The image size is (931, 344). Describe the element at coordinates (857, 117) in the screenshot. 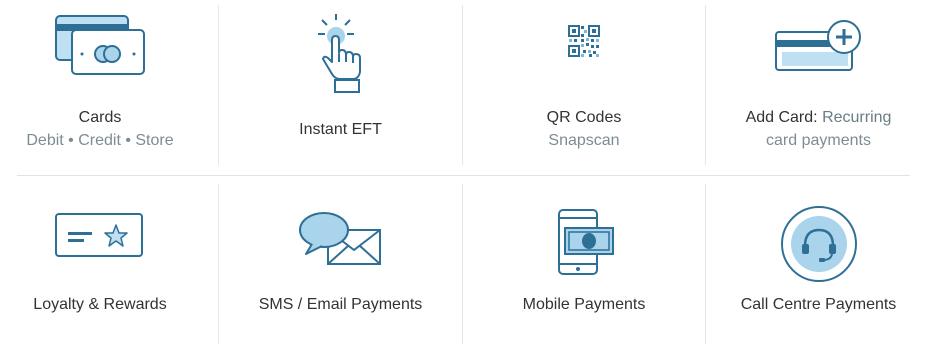

I see `tile-title-extra: Recurring` at that location.